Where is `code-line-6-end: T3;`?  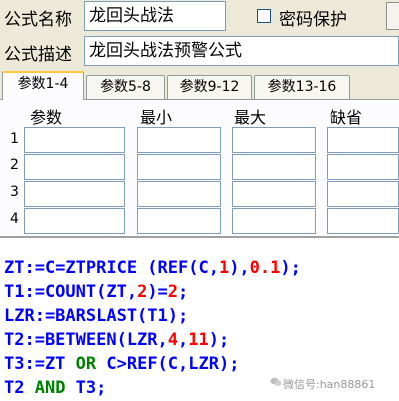
code-line-6-end: T3; is located at coordinates (86, 388).